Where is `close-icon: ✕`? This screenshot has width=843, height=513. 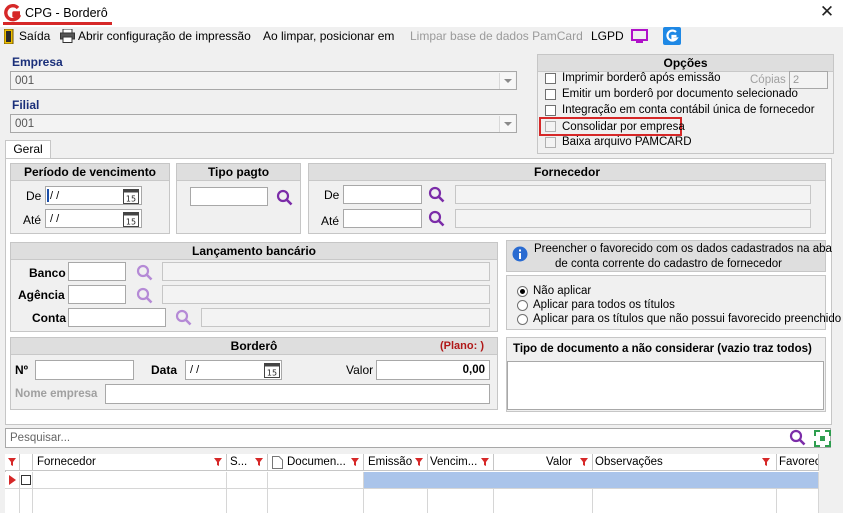 close-icon: ✕ is located at coordinates (827, 12).